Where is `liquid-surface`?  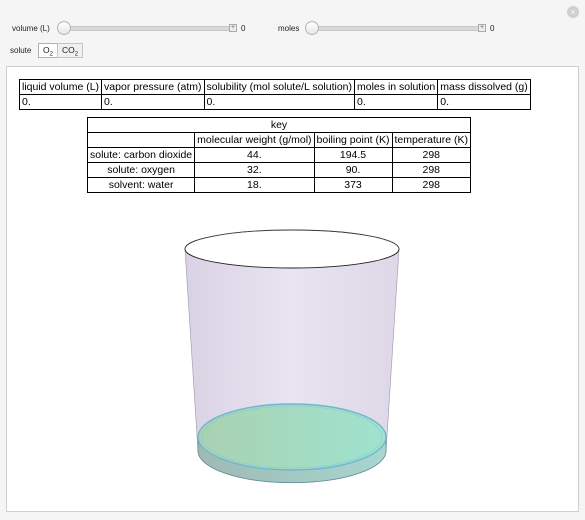 liquid-surface is located at coordinates (292, 437).